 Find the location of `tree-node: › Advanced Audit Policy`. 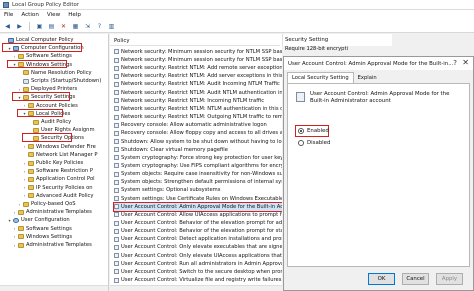

tree-node: › Advanced Audit Policy is located at coordinates (58, 196).